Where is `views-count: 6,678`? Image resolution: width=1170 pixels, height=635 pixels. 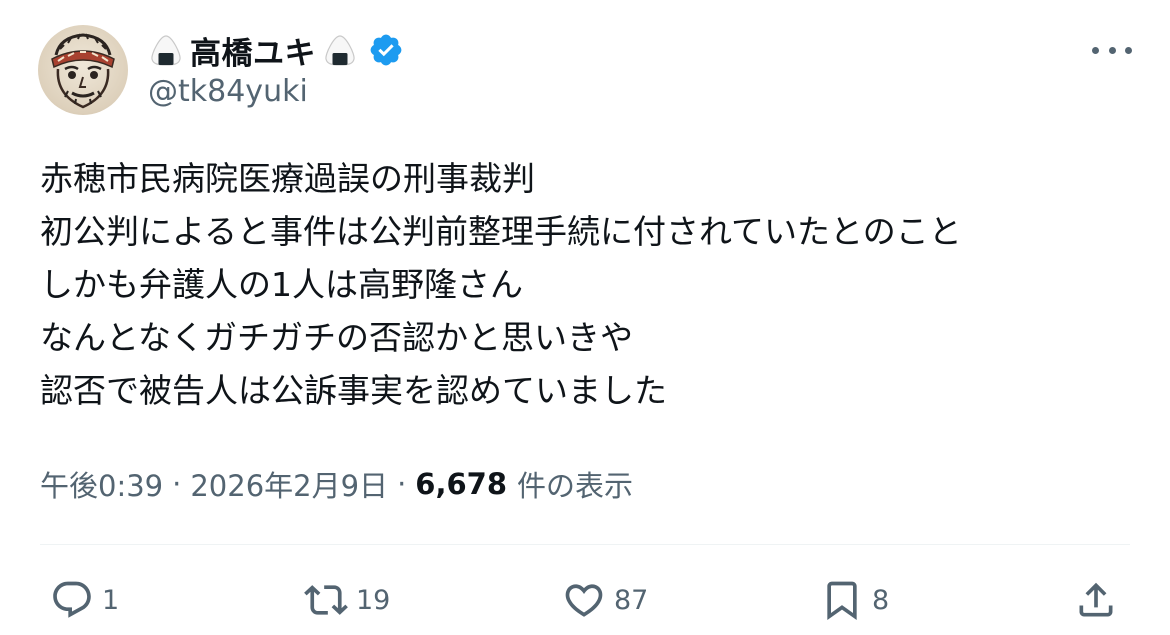
views-count: 6,678 is located at coordinates (461, 484).